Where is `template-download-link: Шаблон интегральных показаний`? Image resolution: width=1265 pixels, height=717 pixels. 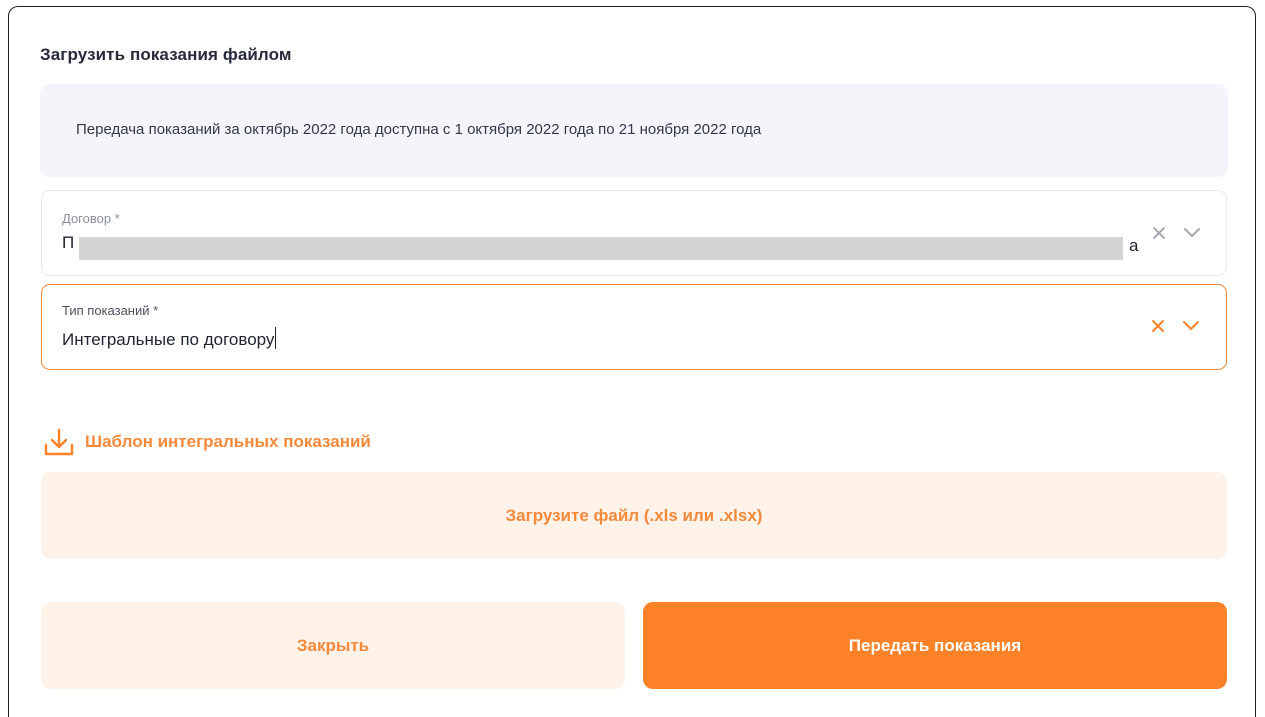 template-download-link: Шаблон интегральных показаний is located at coordinates (207, 442).